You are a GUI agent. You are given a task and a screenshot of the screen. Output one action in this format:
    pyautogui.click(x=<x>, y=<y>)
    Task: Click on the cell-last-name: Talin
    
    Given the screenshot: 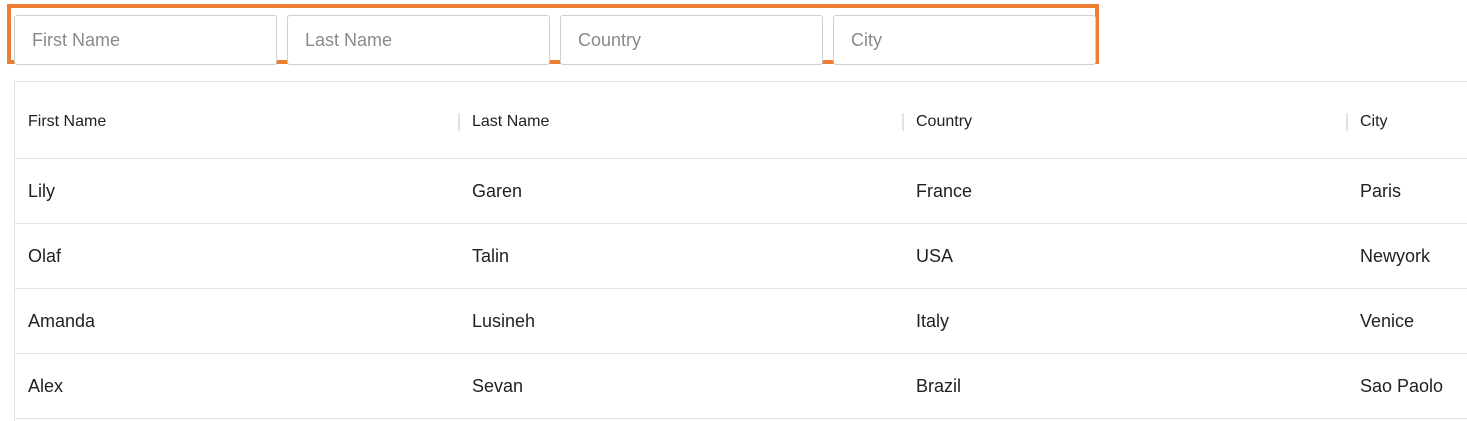 What is the action you would take?
    pyautogui.click(x=491, y=256)
    